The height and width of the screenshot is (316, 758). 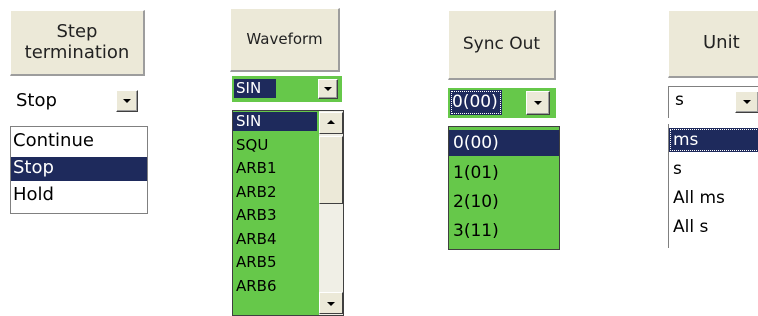 I want to click on sync-out-option-2: 2(10), so click(x=504, y=202).